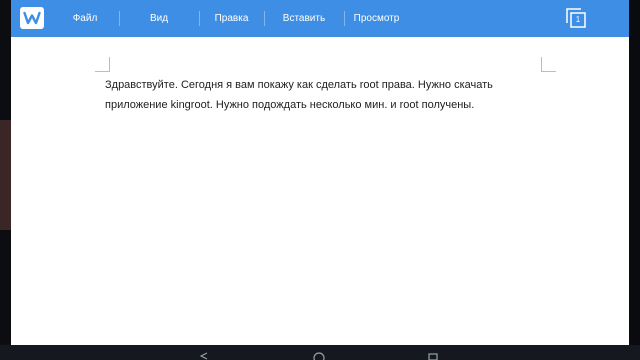 The width and height of the screenshot is (640, 360). Describe the element at coordinates (102, 64) in the screenshot. I see `page-margin-corner-top-left` at that location.